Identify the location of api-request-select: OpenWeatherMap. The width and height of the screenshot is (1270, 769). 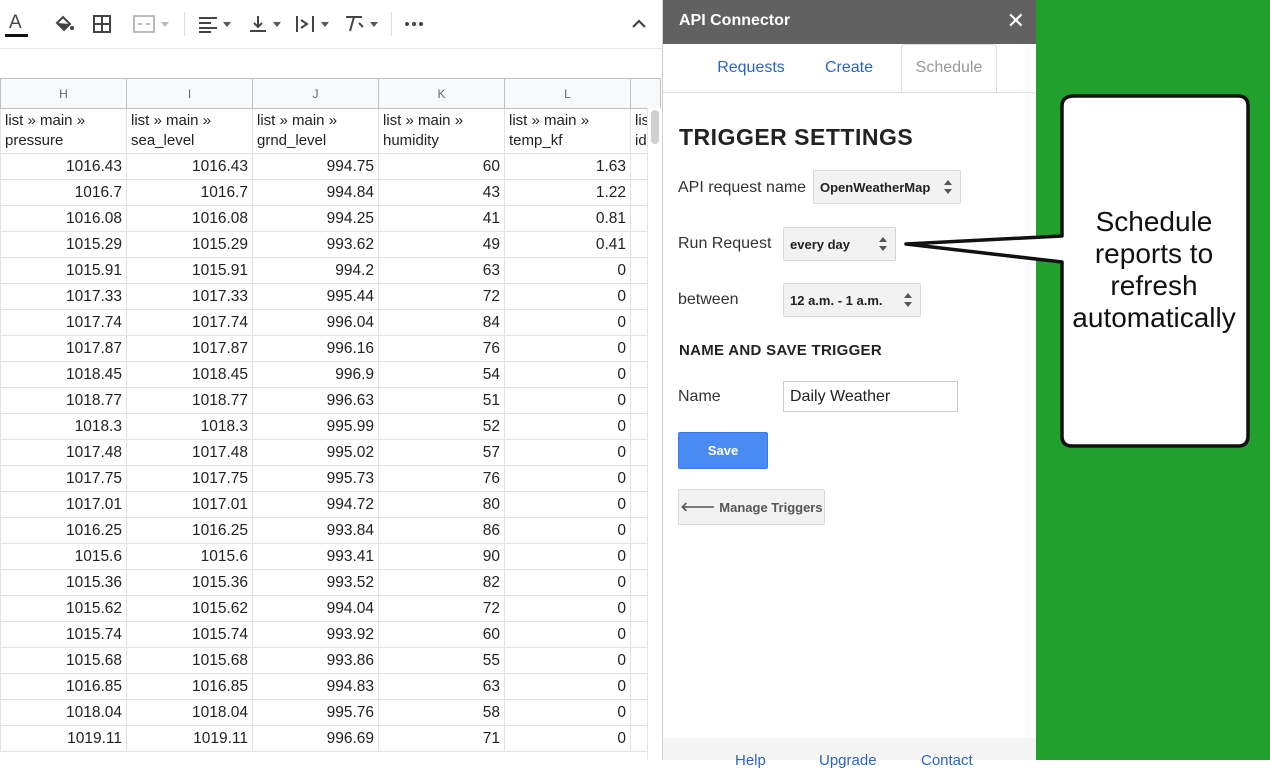
(887, 187).